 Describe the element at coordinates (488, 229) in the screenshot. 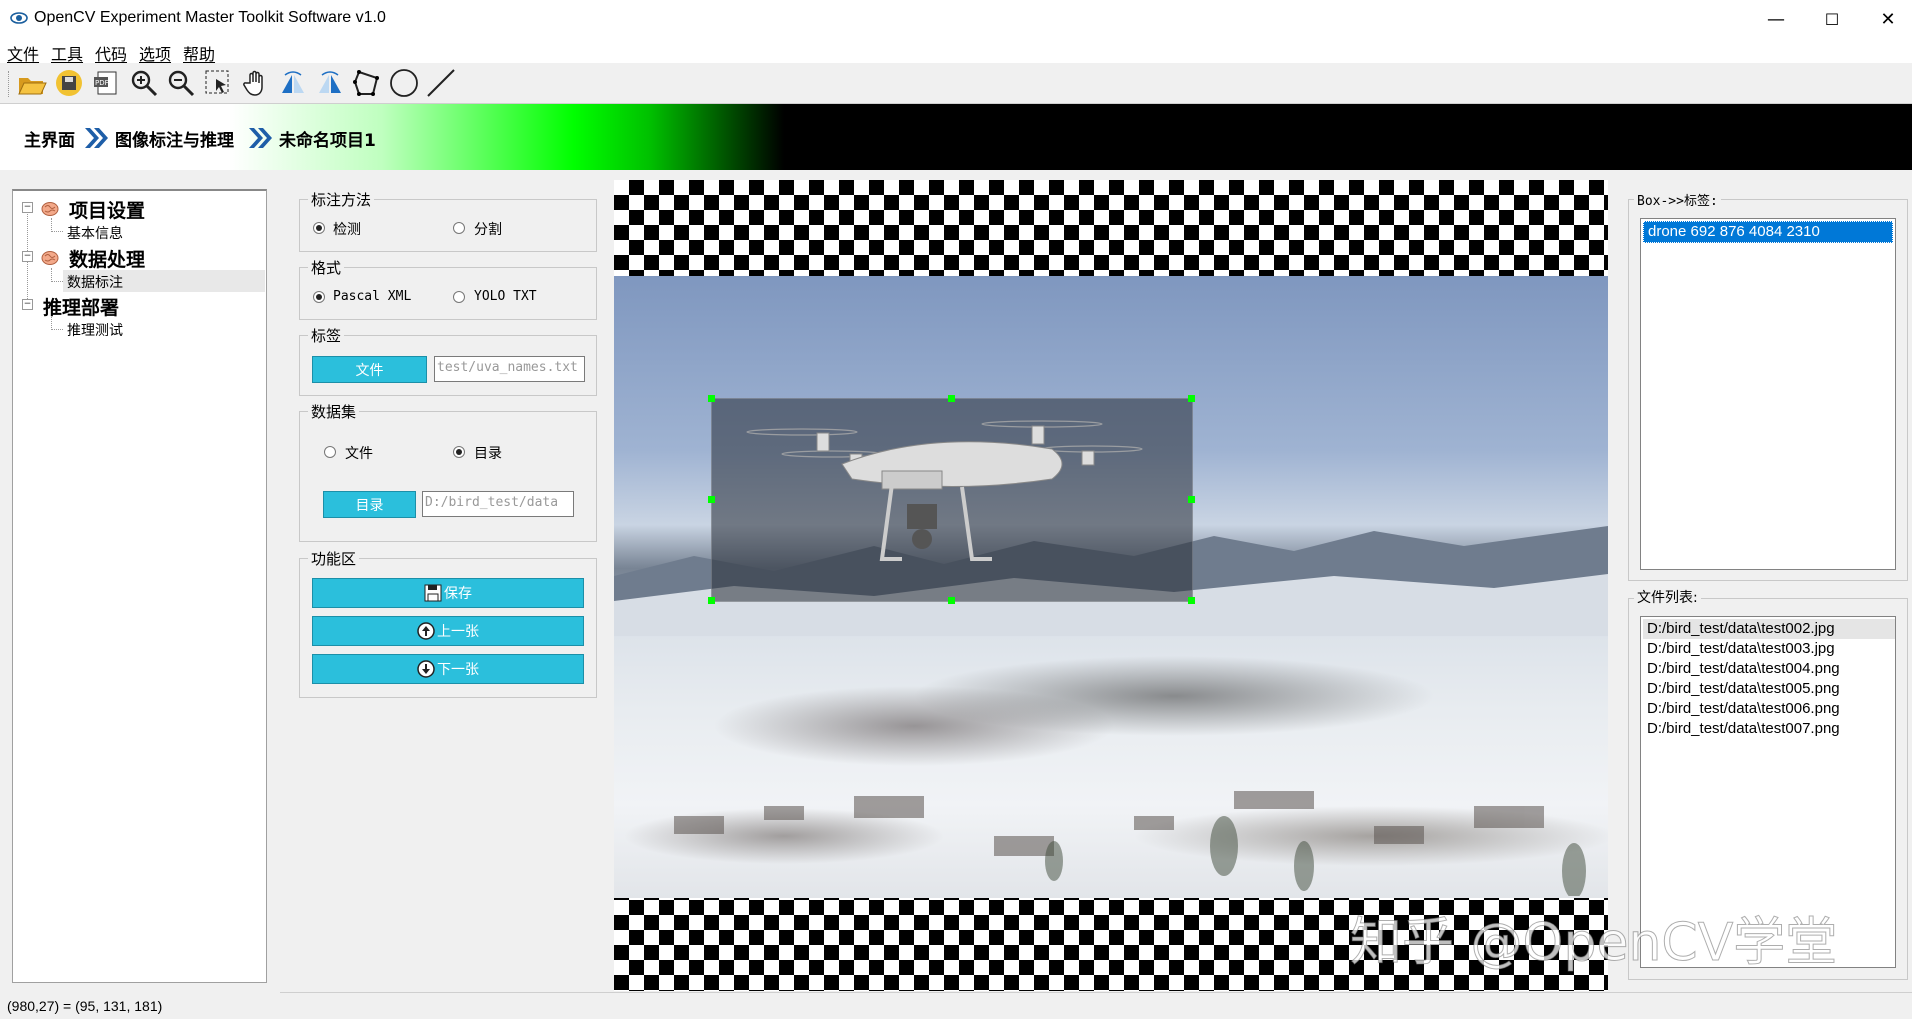

I see `radio-segment-label: 分割` at that location.